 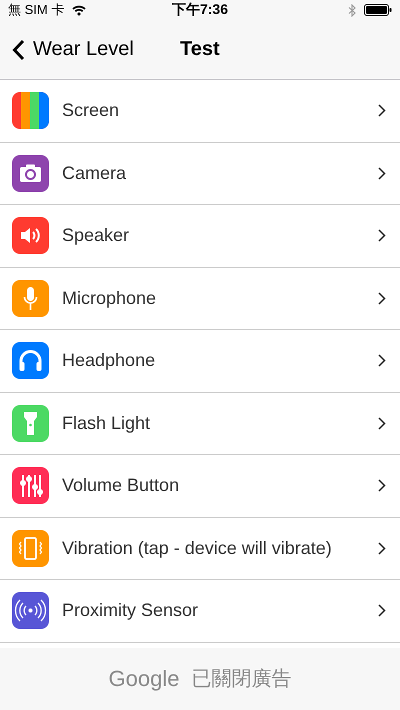 What do you see at coordinates (200, 49) in the screenshot?
I see `nav-title: Test` at bounding box center [200, 49].